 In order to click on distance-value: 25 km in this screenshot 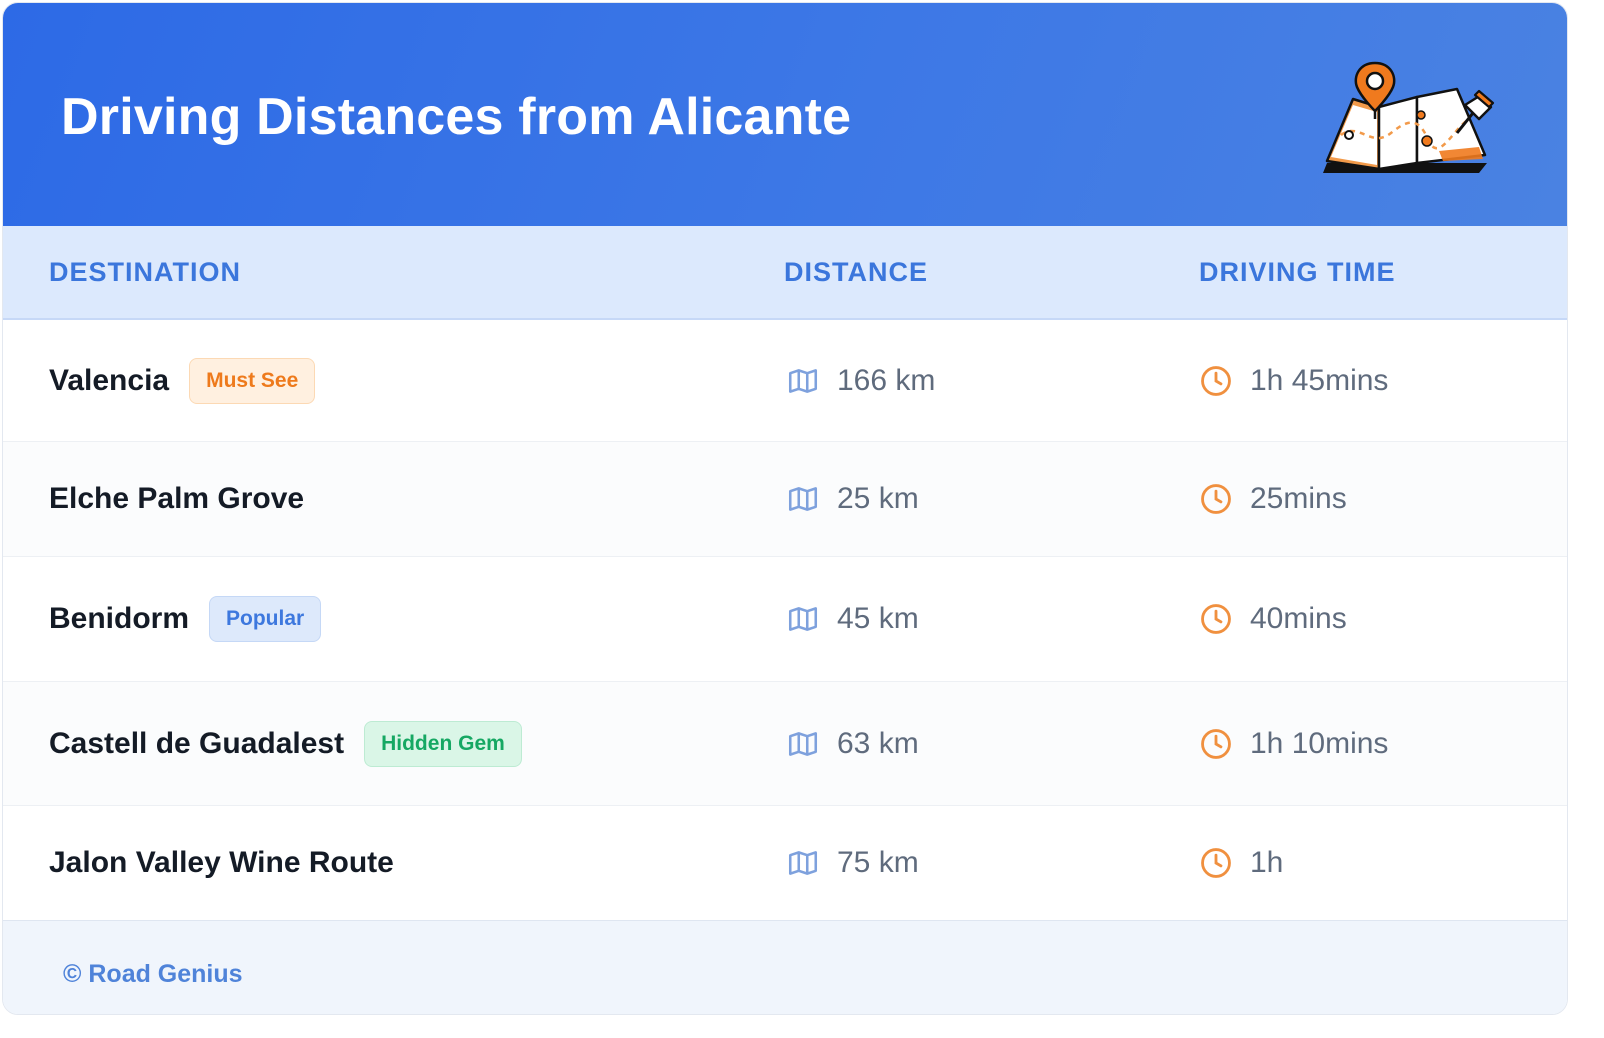, I will do `click(878, 498)`.